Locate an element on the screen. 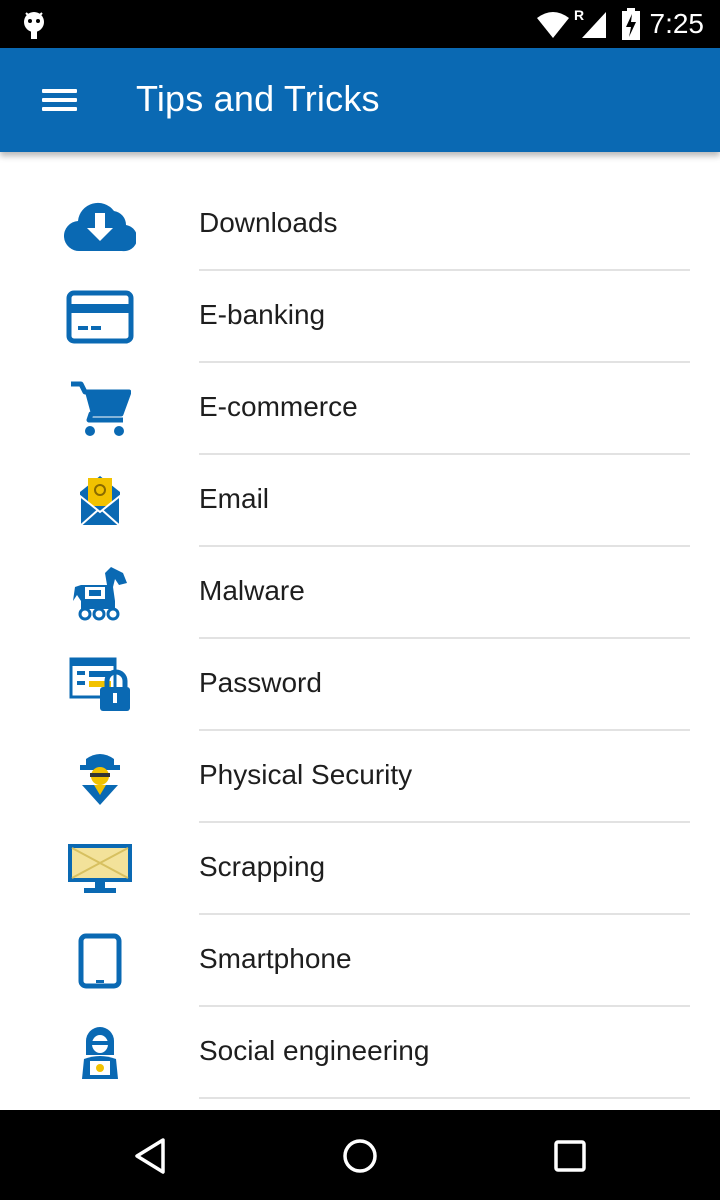 The image size is (720, 1200). list-item-physical-security: Physical Security is located at coordinates (360, 777).